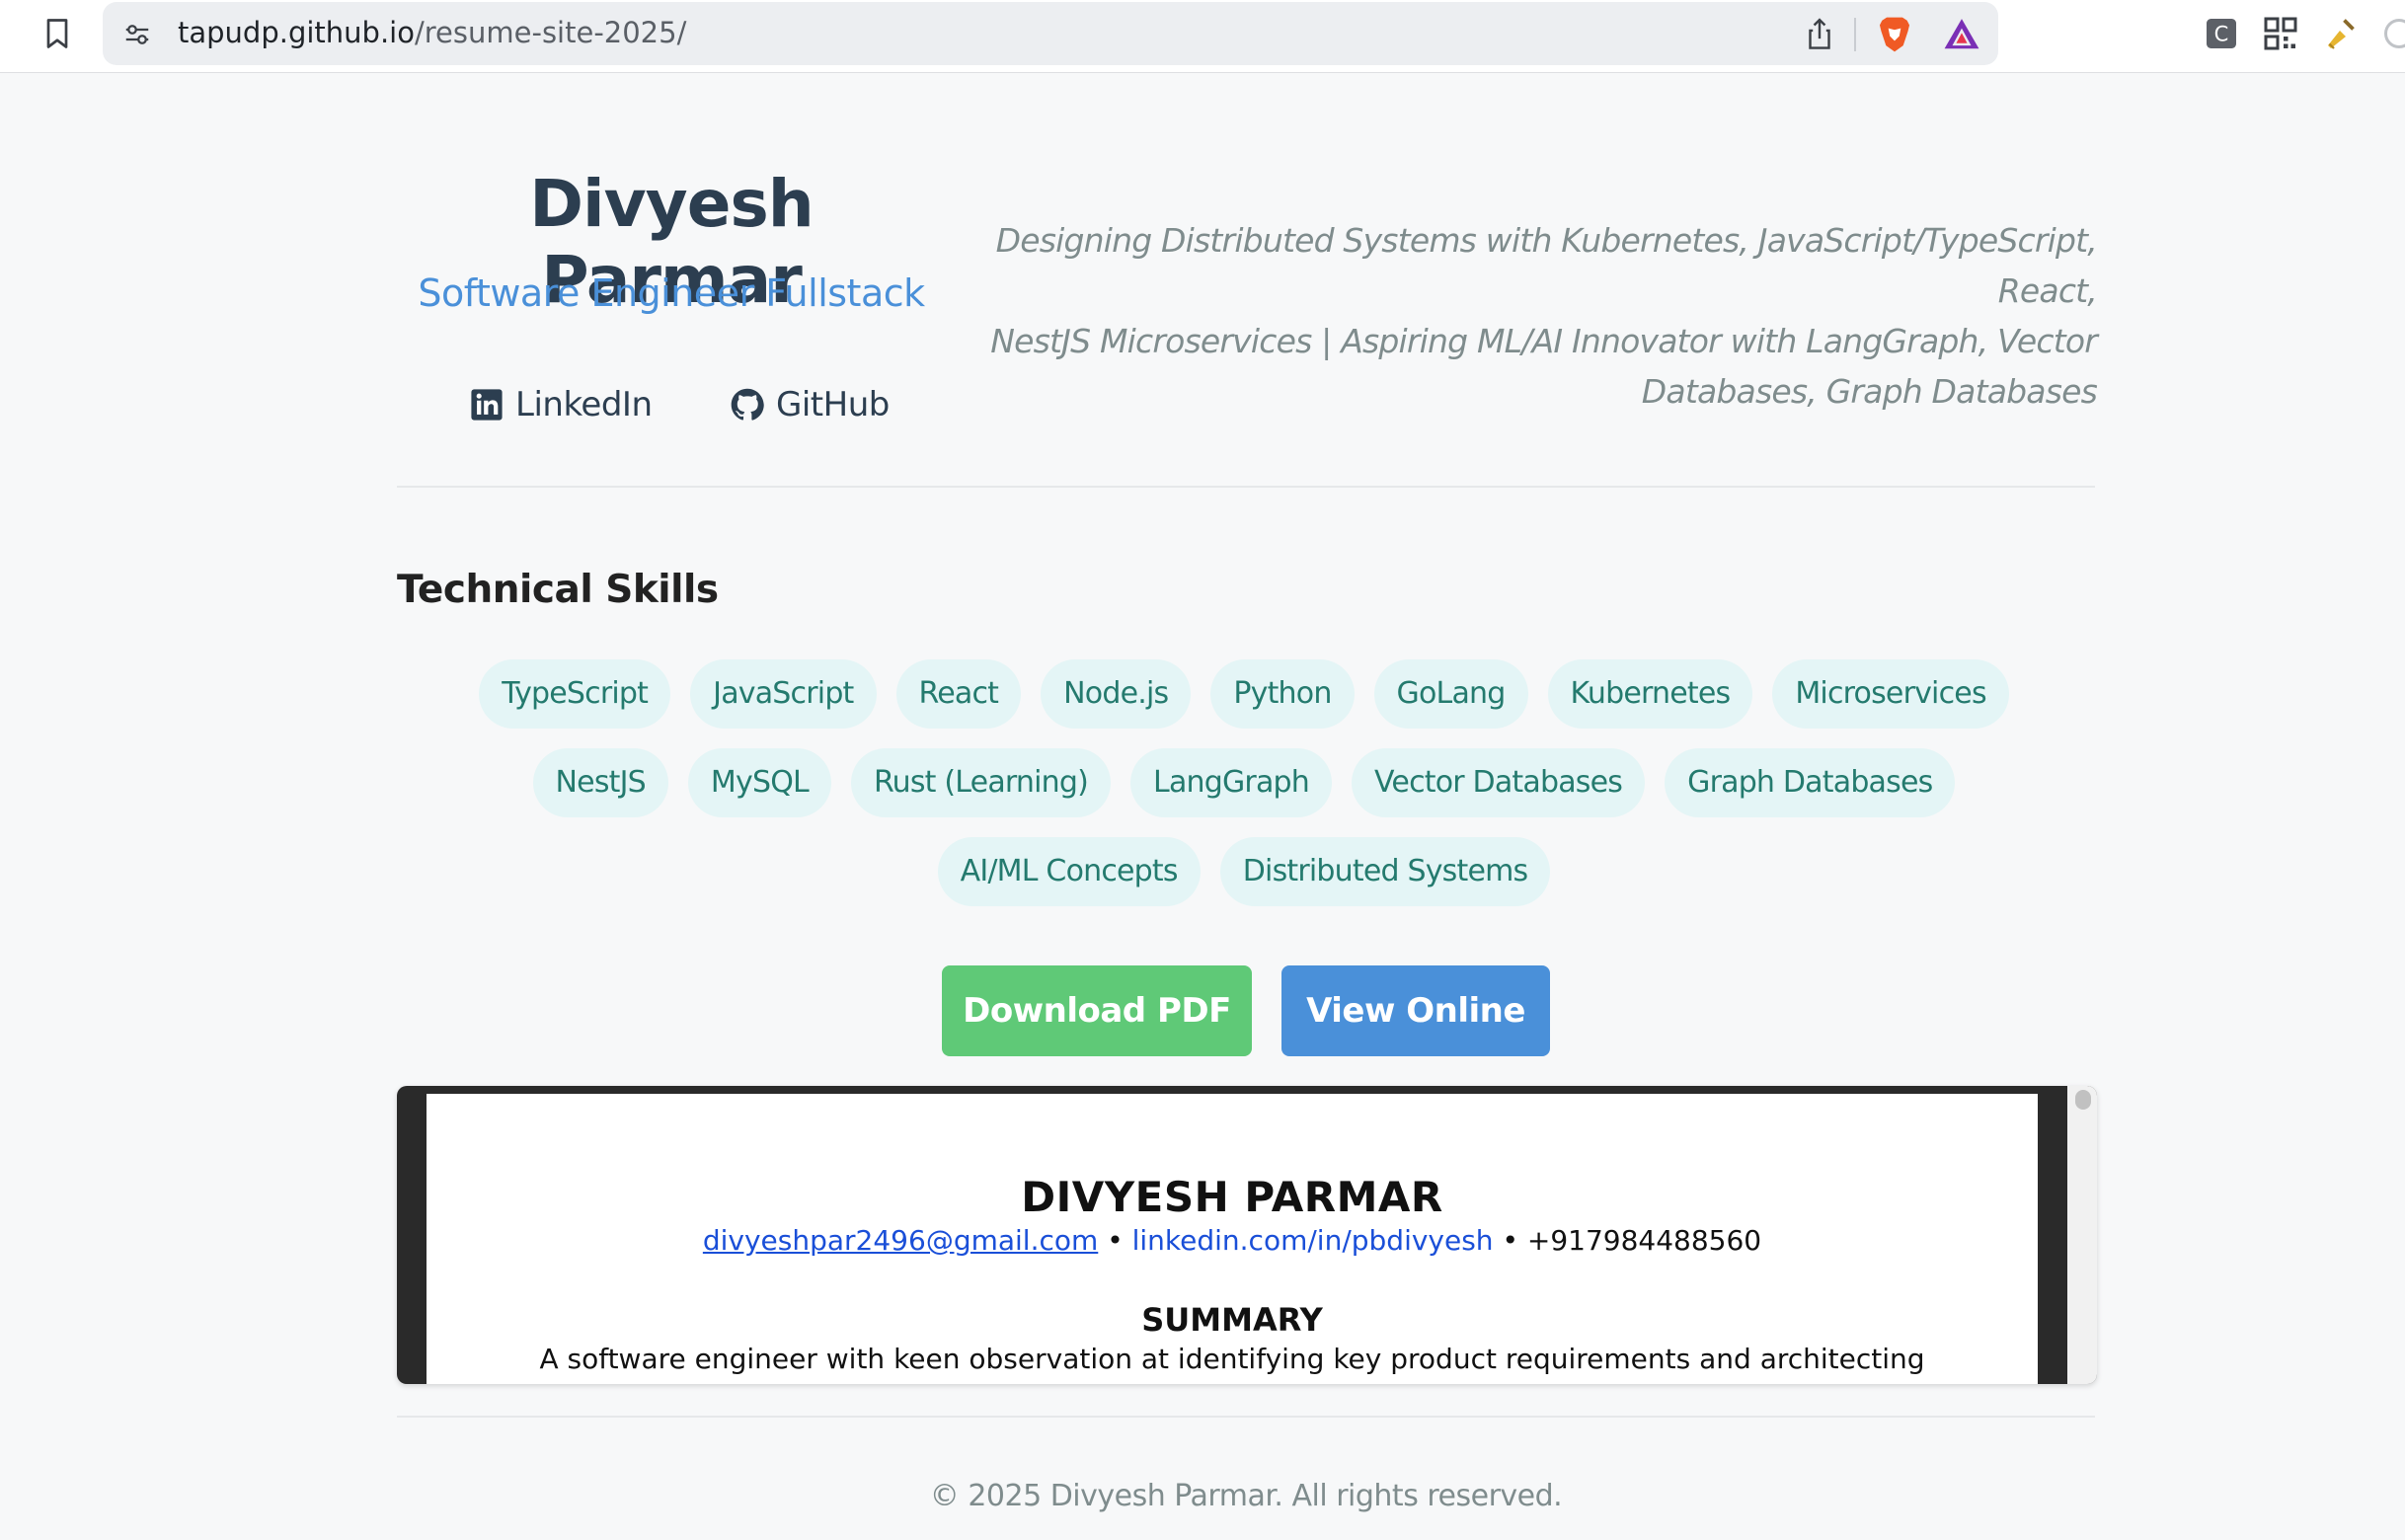 This screenshot has height=1540, width=2405. I want to click on linkedin-link: LinkedIn, so click(562, 404).